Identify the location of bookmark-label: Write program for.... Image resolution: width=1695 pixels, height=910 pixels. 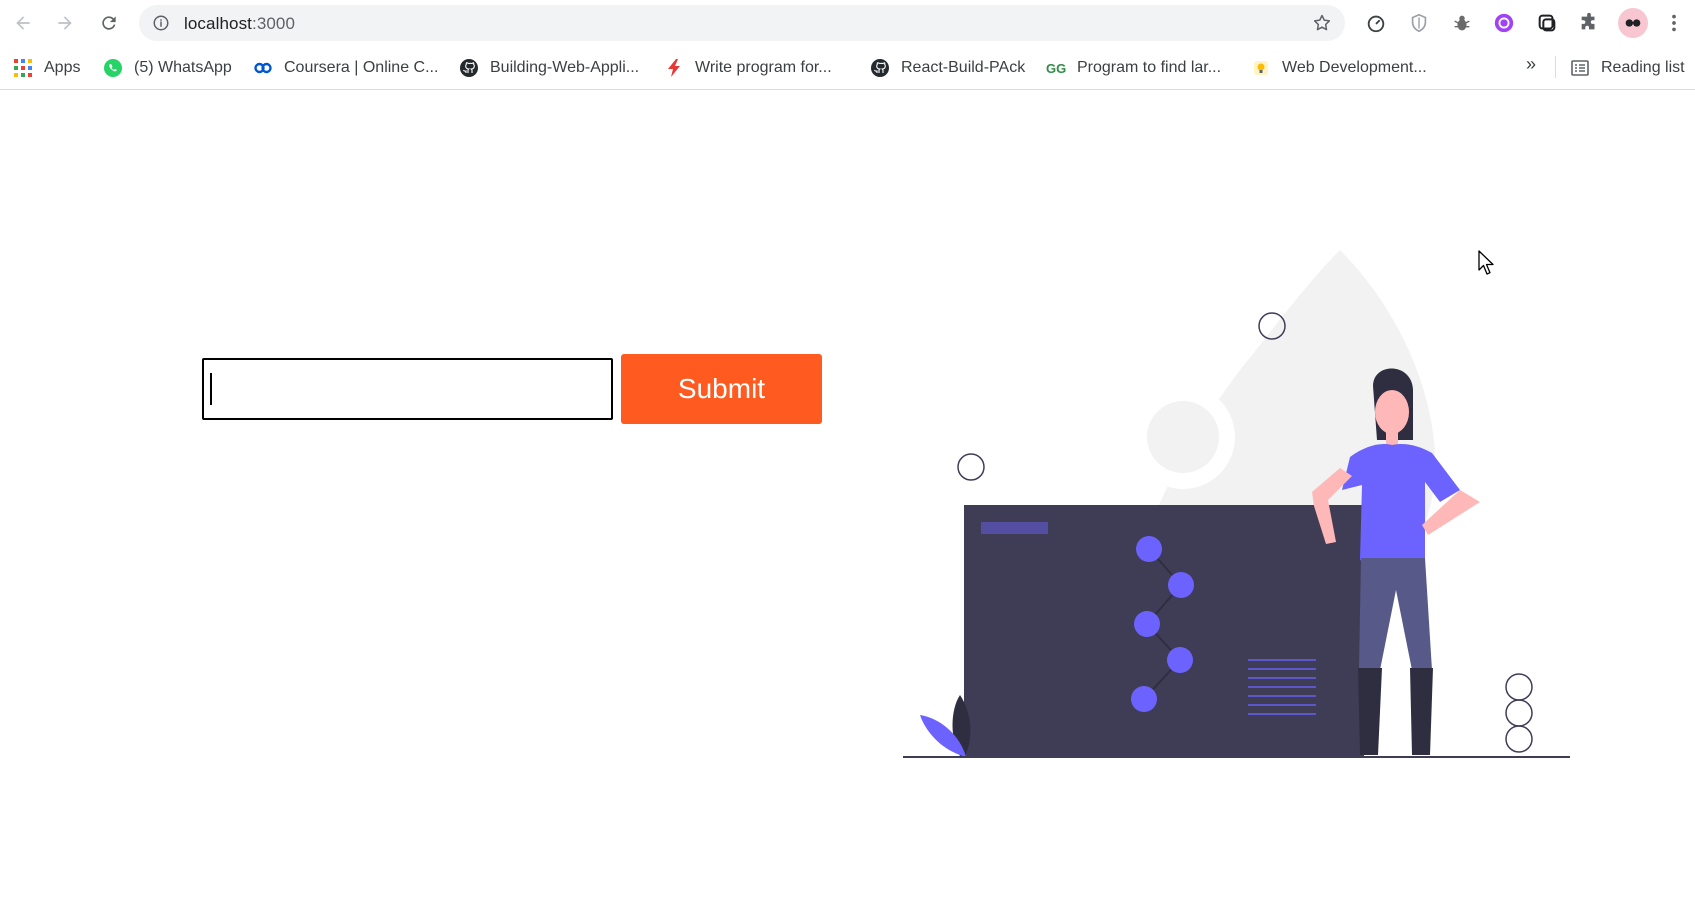
(763, 67).